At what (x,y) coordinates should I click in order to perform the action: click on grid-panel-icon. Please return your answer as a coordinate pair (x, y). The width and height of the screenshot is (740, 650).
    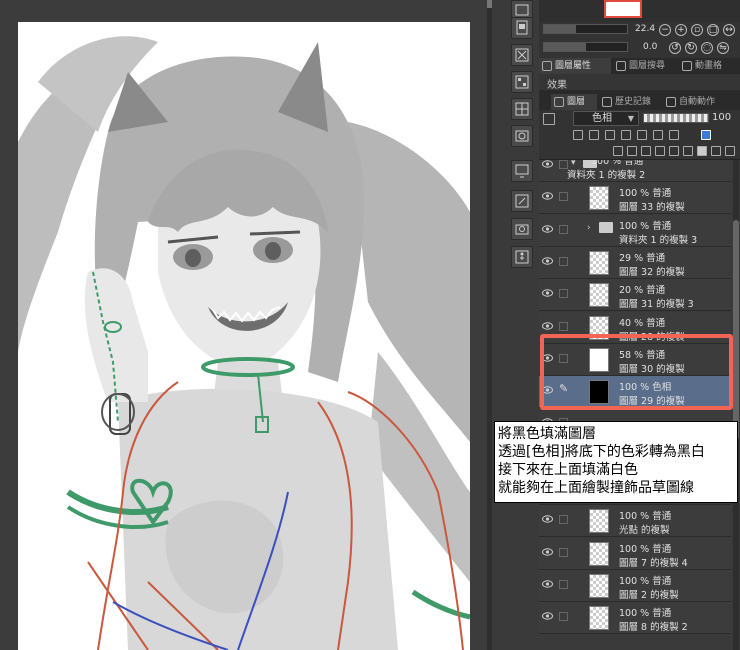
    Looking at the image, I should click on (522, 109).